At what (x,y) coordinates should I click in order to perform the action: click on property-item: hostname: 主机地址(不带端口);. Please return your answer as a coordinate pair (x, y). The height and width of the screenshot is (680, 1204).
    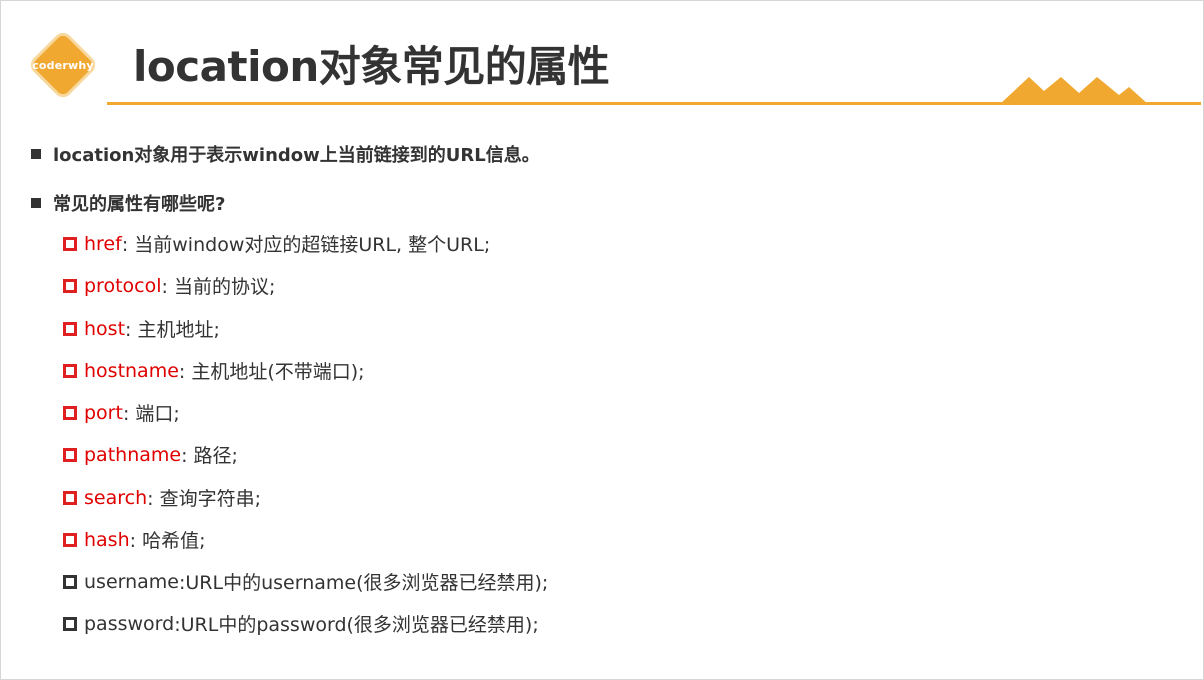
    Looking at the image, I should click on (214, 370).